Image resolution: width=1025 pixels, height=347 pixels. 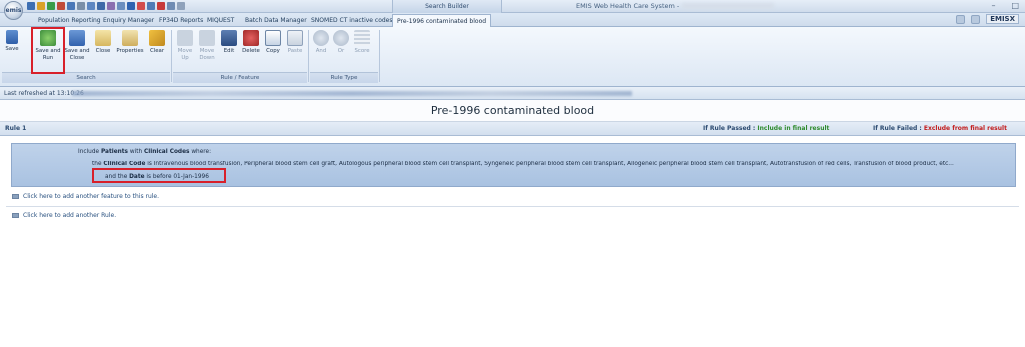 What do you see at coordinates (103, 38) in the screenshot?
I see `close-icon` at bounding box center [103, 38].